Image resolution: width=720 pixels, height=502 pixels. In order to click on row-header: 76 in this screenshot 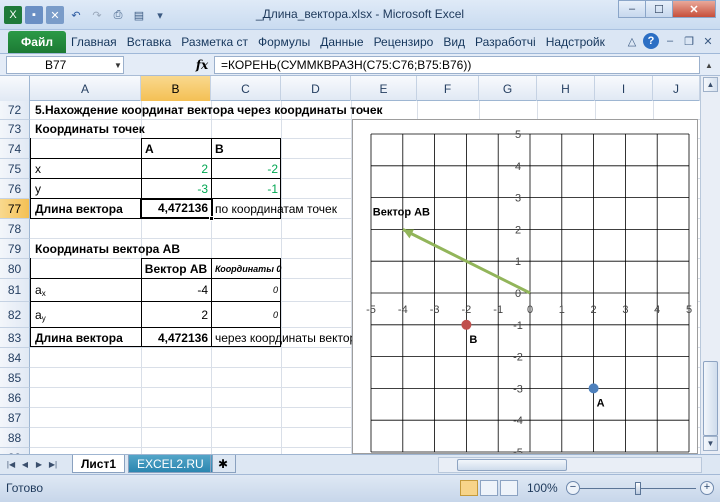, I will do `click(15, 189)`.